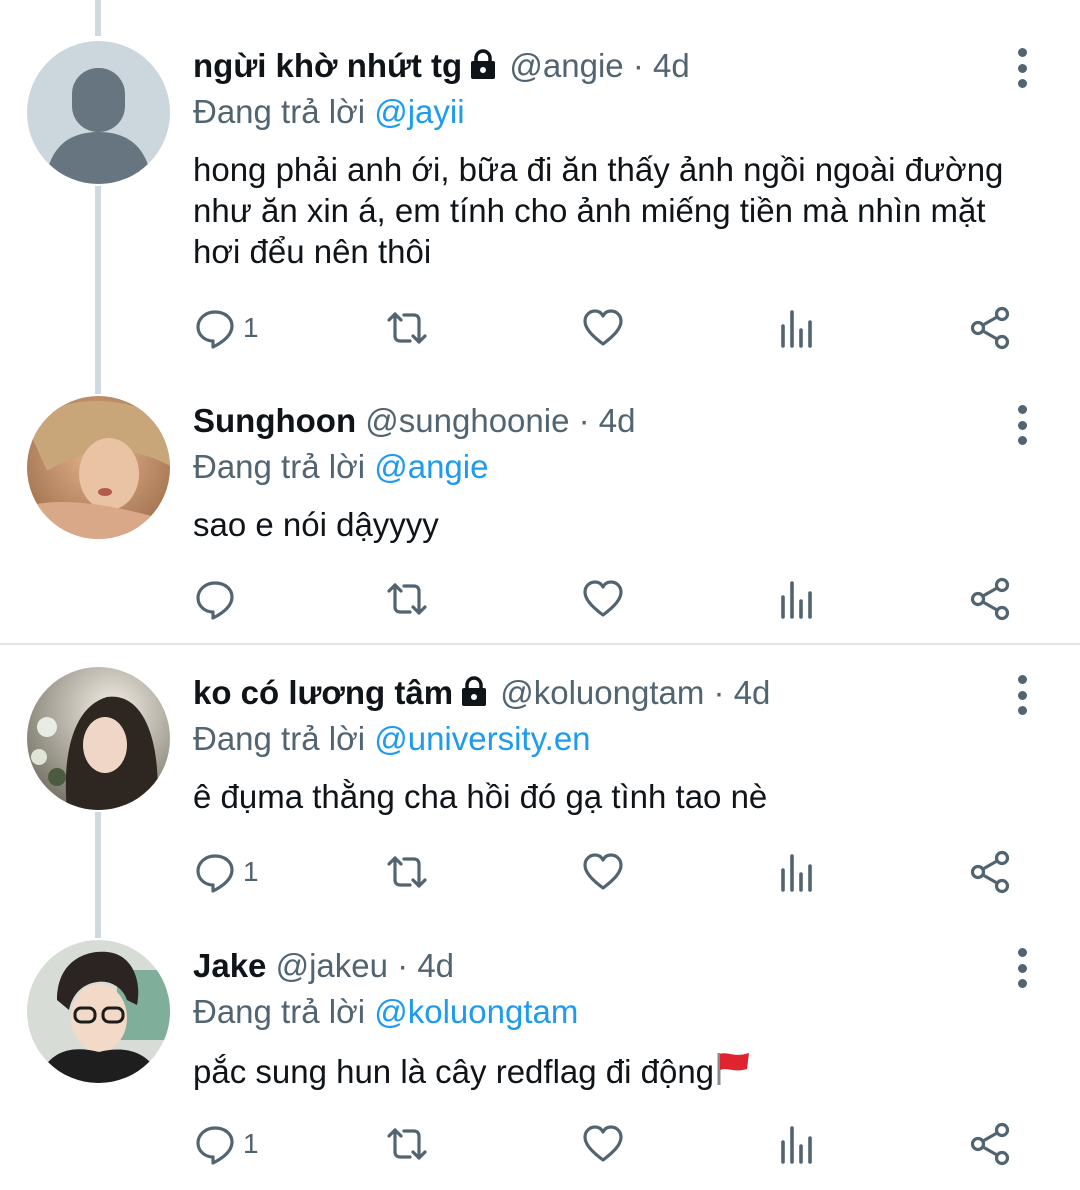 The image size is (1080, 1190). Describe the element at coordinates (332, 965) in the screenshot. I see `user-handle: @jakeu` at that location.